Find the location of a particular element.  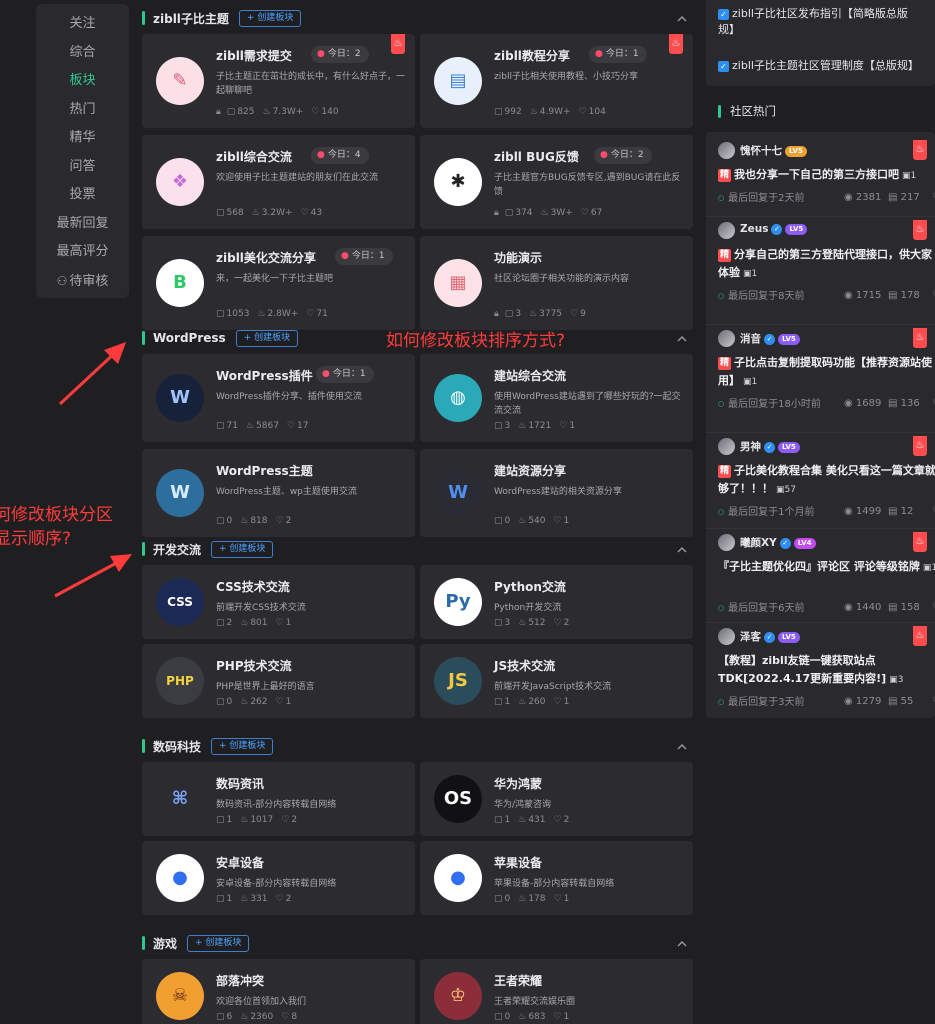

nav-item: ⚇ 待审核 is located at coordinates (82, 281).